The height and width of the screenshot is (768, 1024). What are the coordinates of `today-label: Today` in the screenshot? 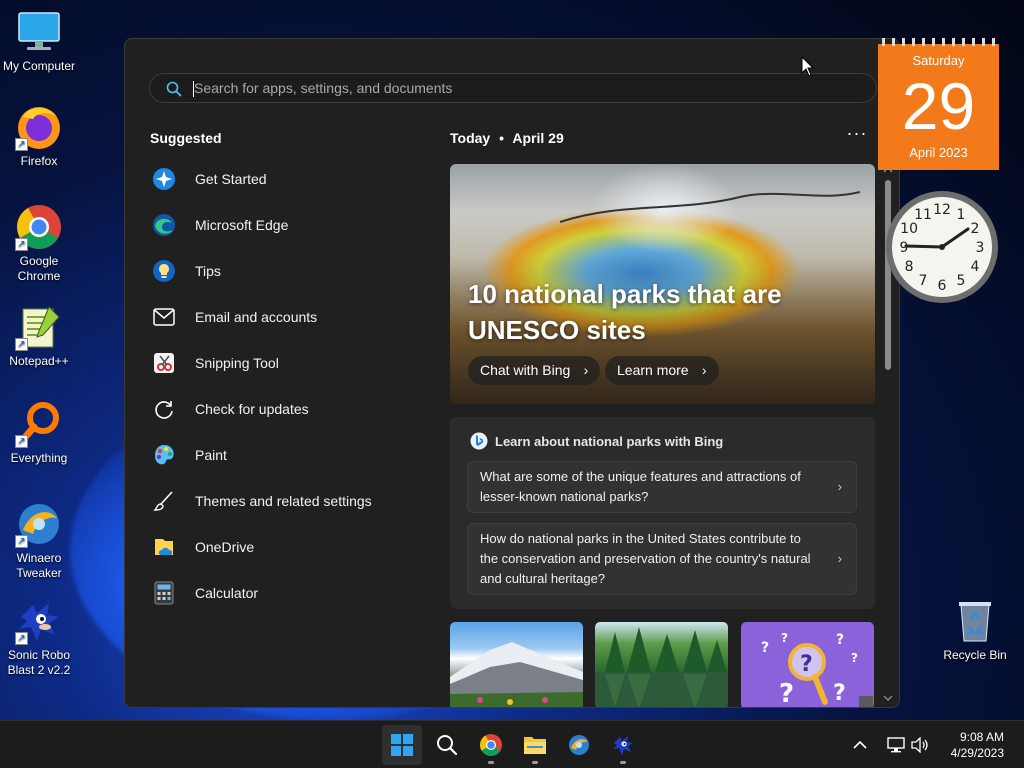 It's located at (470, 138).